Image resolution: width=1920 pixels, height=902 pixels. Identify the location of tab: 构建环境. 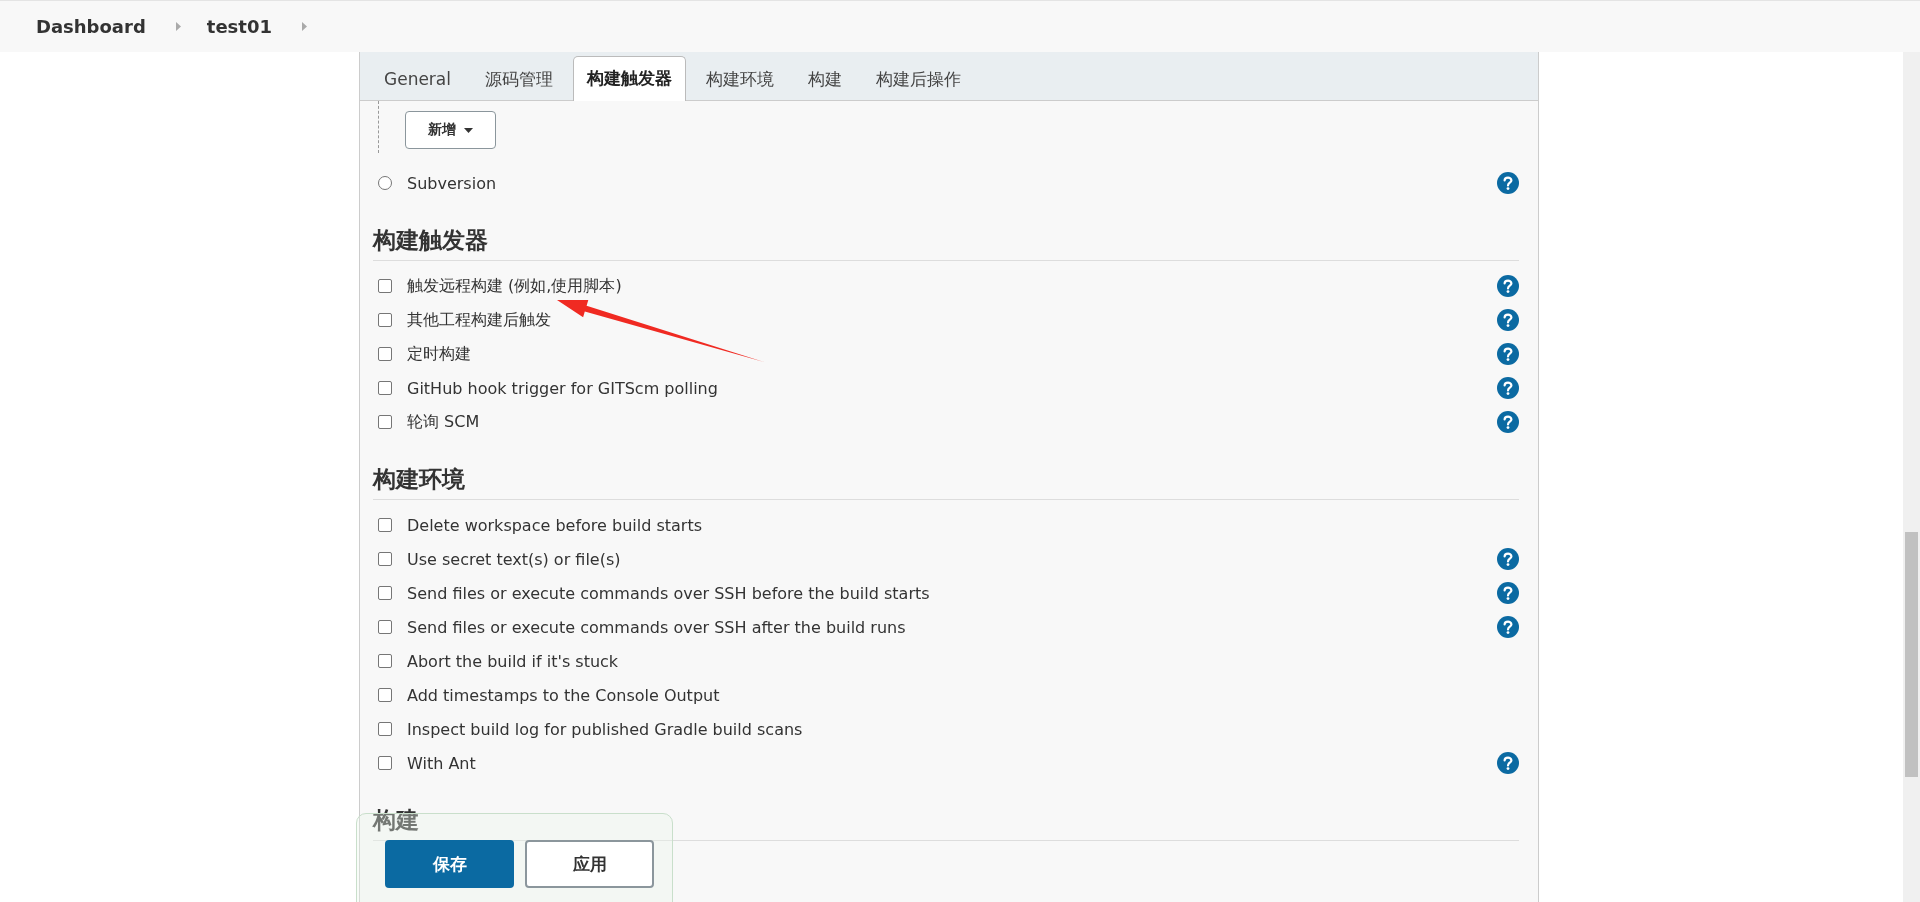
(740, 79).